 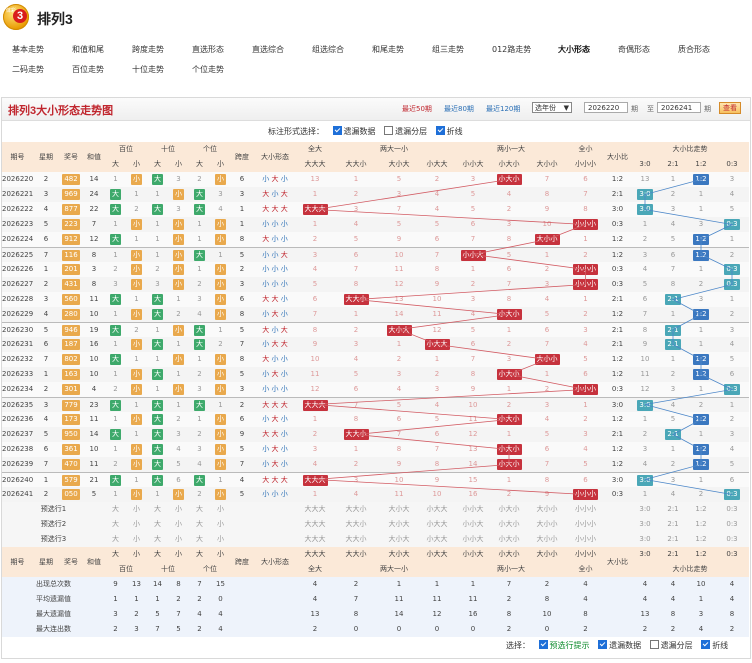 What do you see at coordinates (448, 49) in the screenshot?
I see `nav-link: 组三走势` at bounding box center [448, 49].